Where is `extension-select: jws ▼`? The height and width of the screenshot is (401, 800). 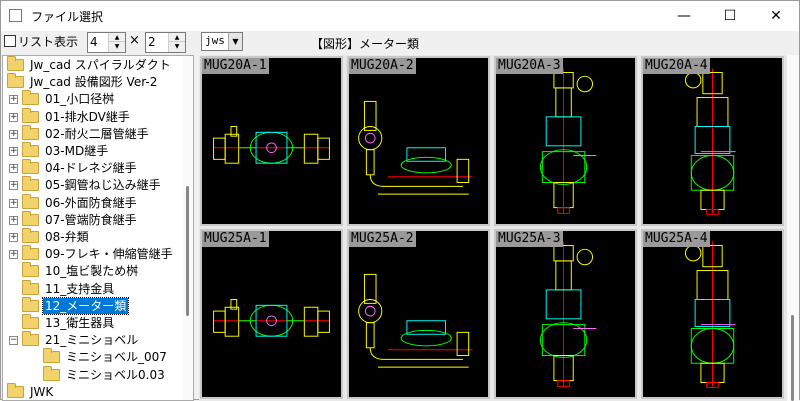 extension-select: jws ▼ is located at coordinates (222, 41).